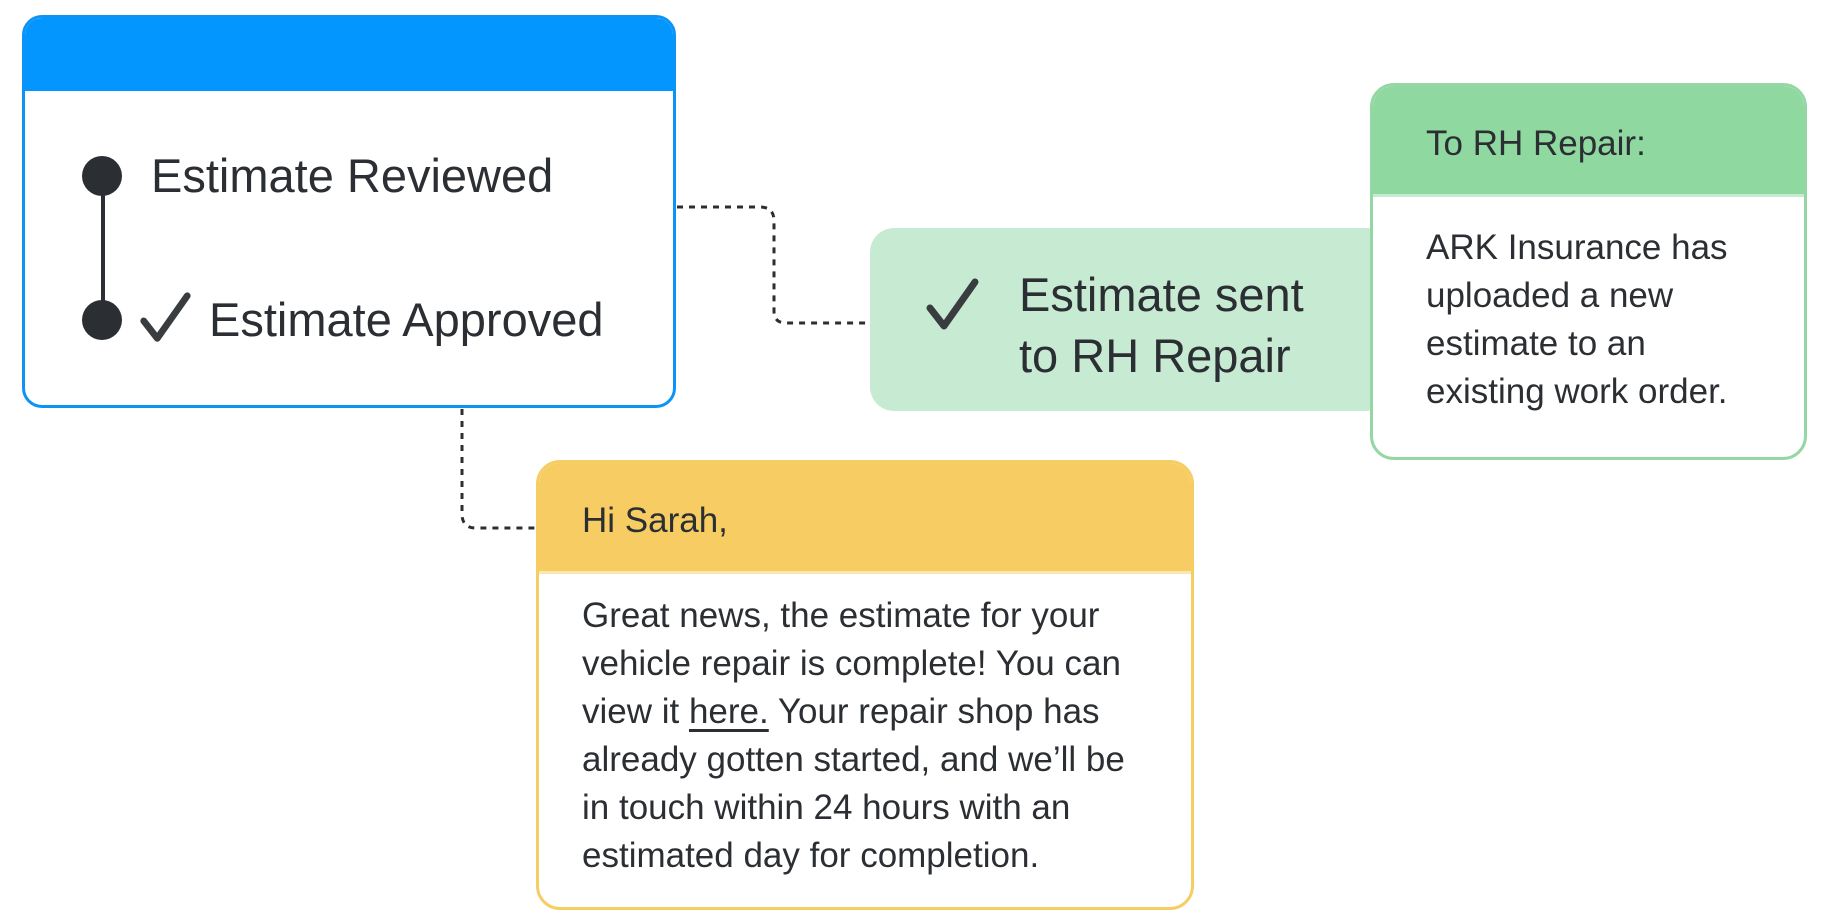 This screenshot has height=910, width=1821. I want to click on step-approved-label: Estimate Approved, so click(406, 319).